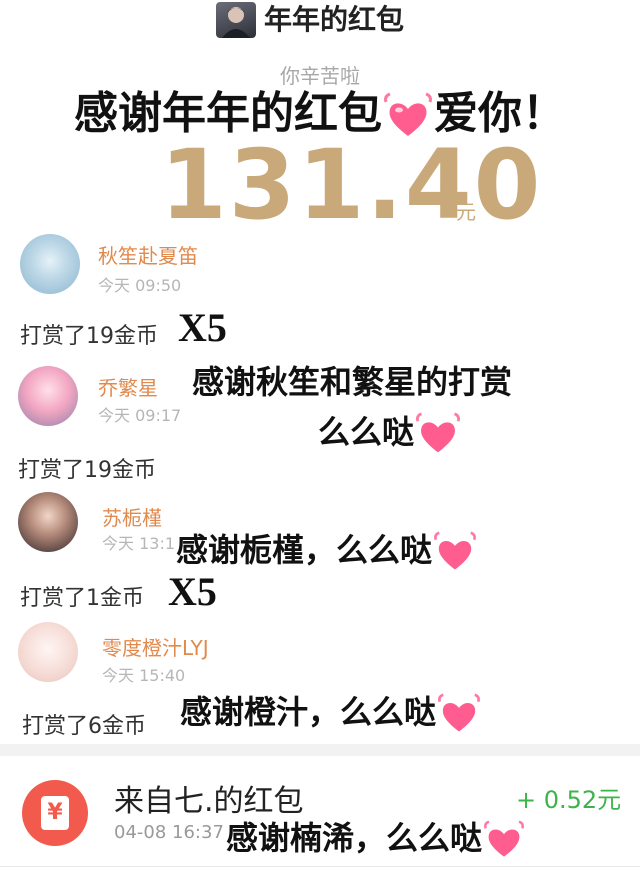 Image resolution: width=640 pixels, height=871 pixels. I want to click on donor-name: 秋笙赴夏笛, so click(148, 254).